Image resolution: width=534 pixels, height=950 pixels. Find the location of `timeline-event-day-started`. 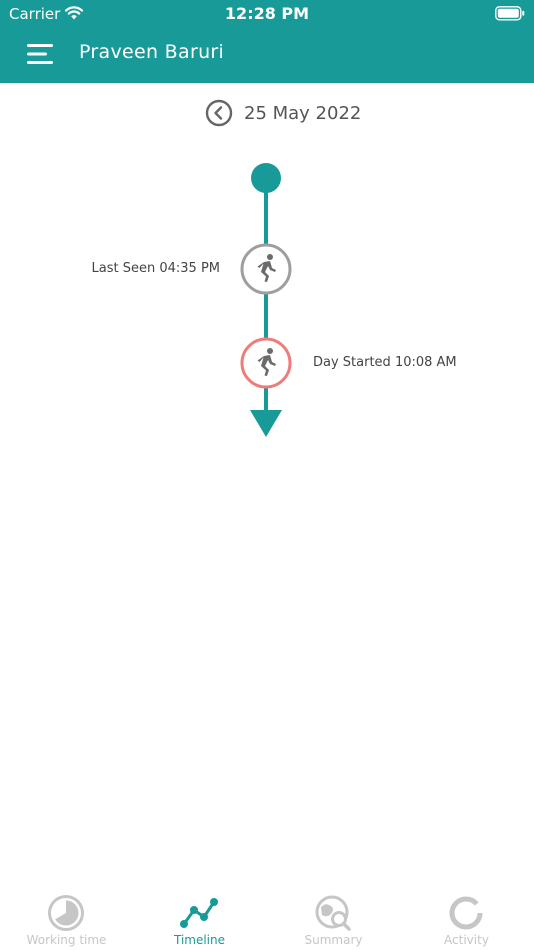

timeline-event-day-started is located at coordinates (266, 363).